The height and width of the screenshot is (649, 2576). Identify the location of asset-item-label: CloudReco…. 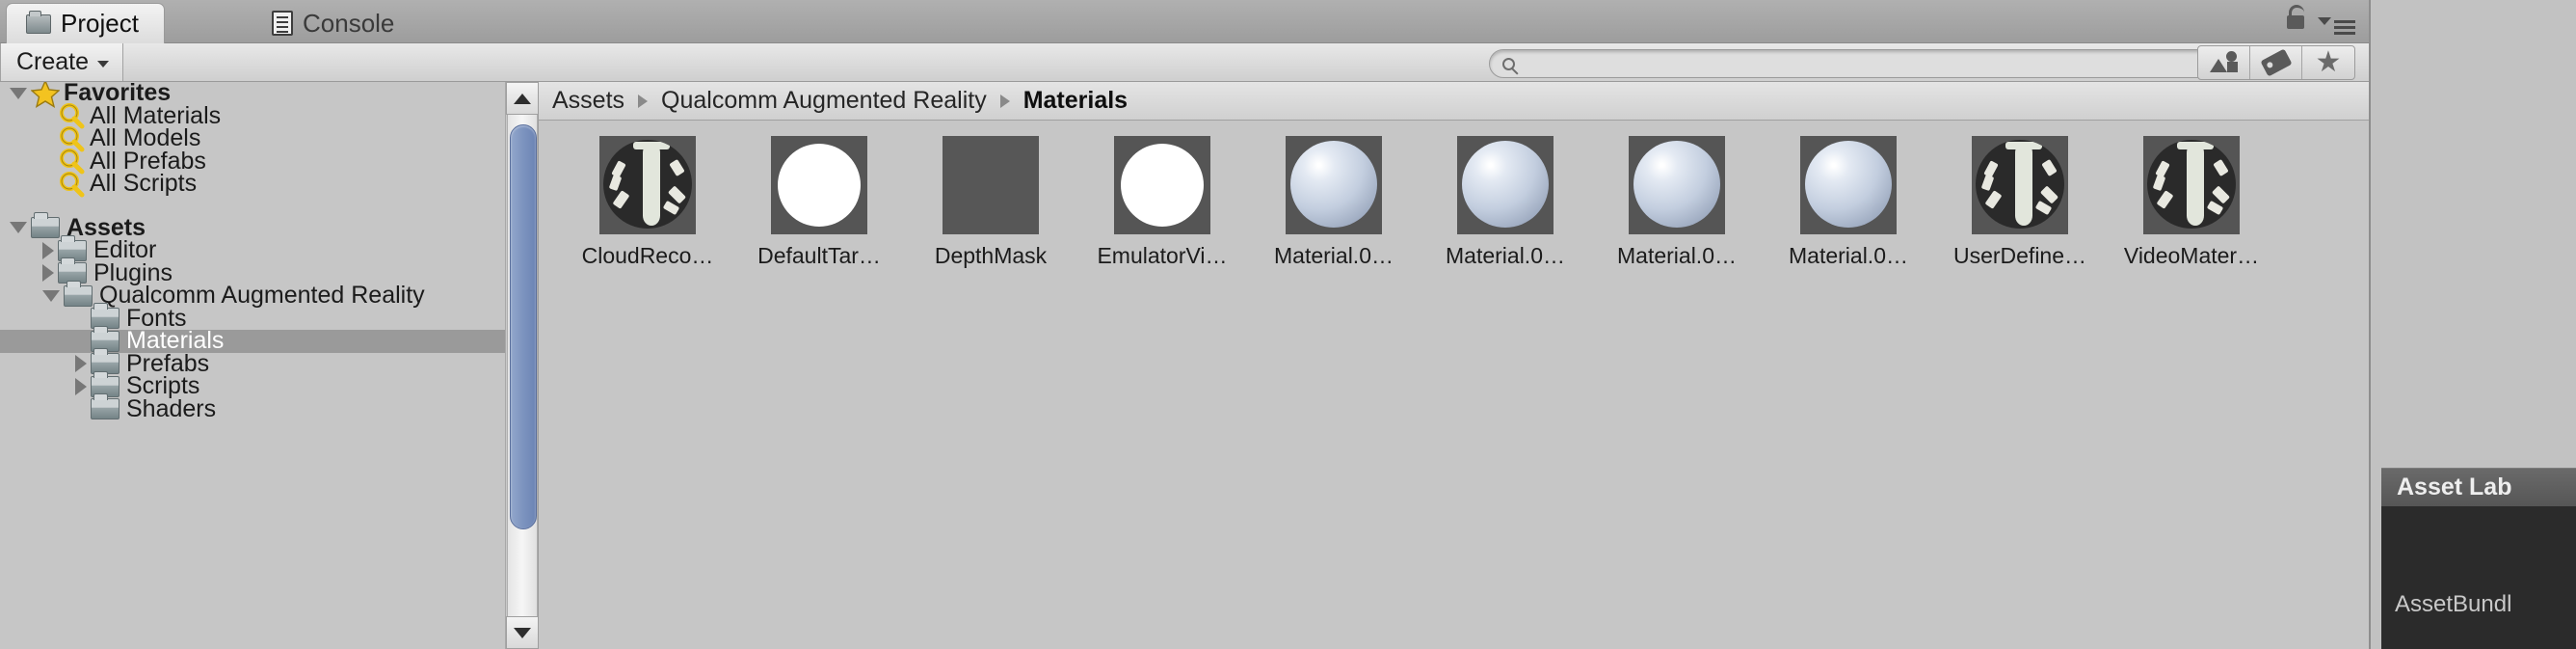
(647, 255).